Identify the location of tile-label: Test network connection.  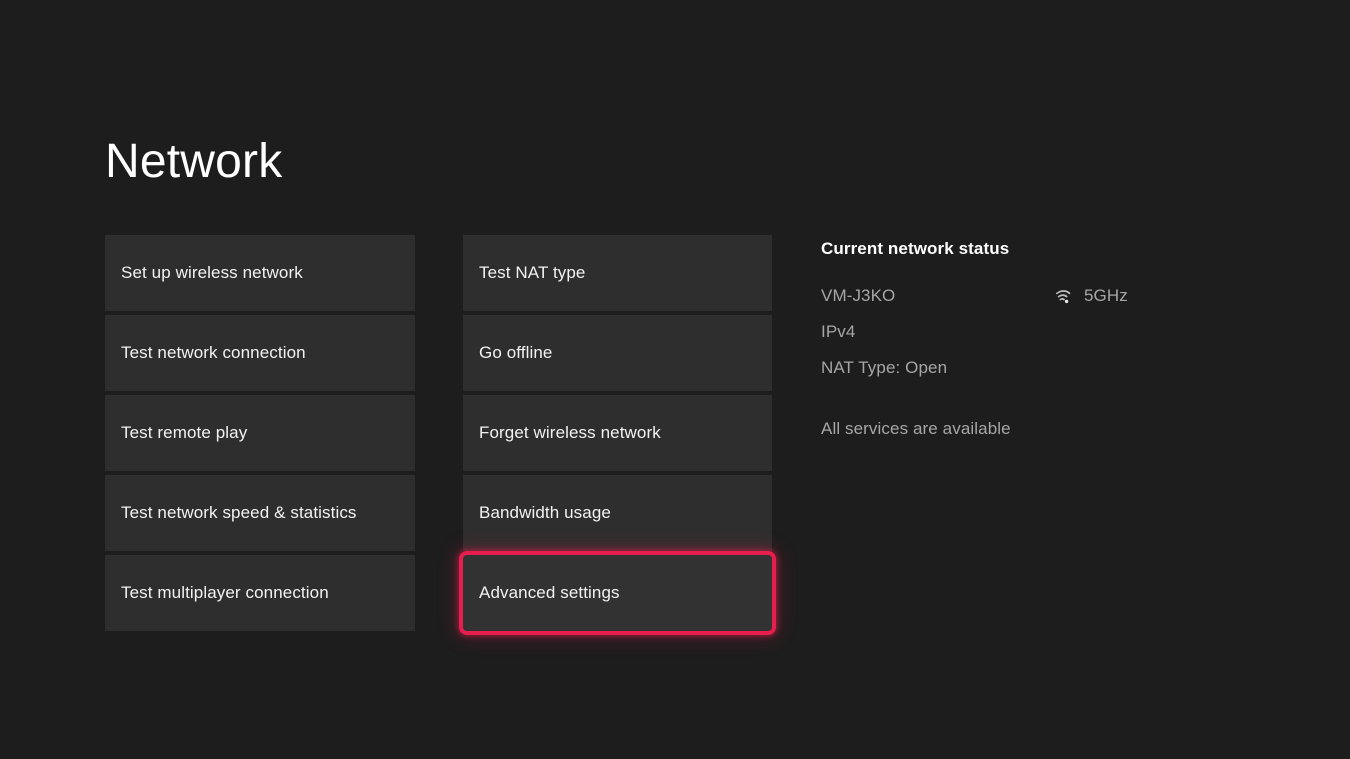
(213, 352).